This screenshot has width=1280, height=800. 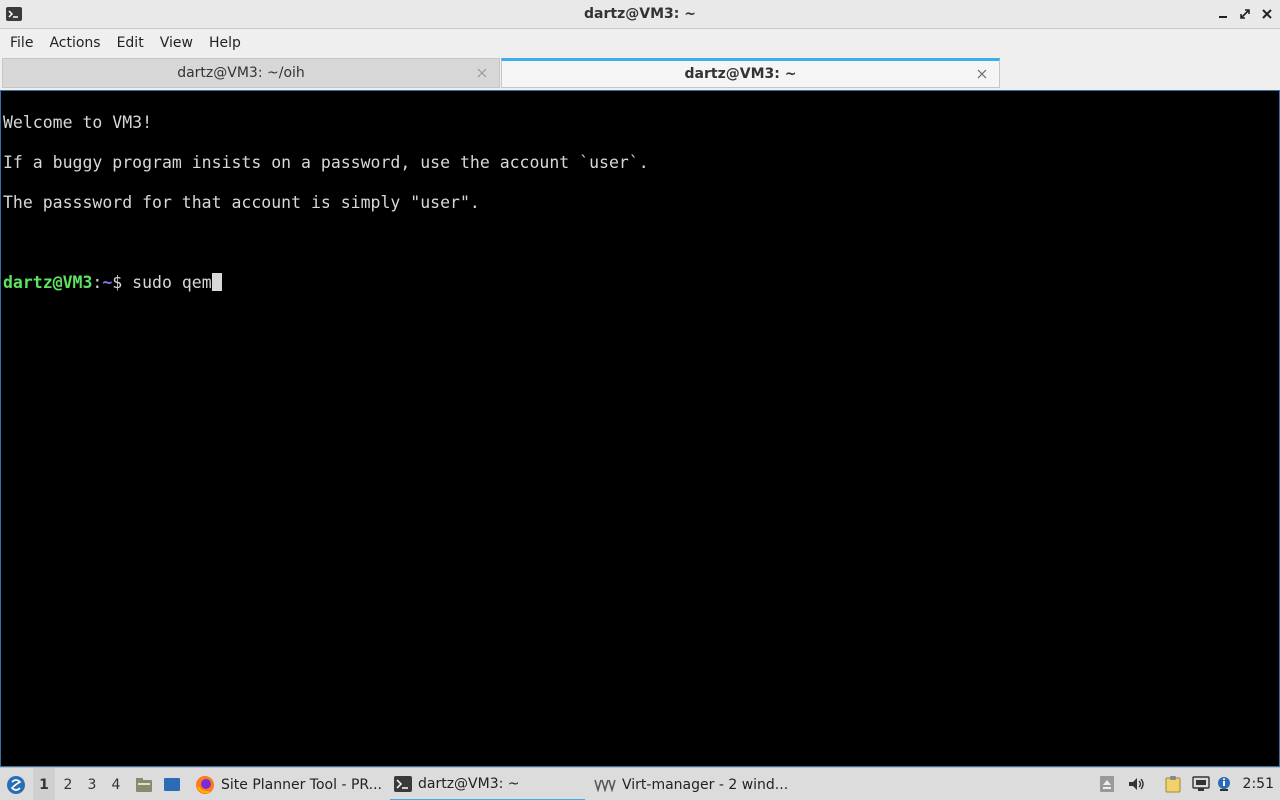 I want to click on updates-icon, so click(x=1107, y=784).